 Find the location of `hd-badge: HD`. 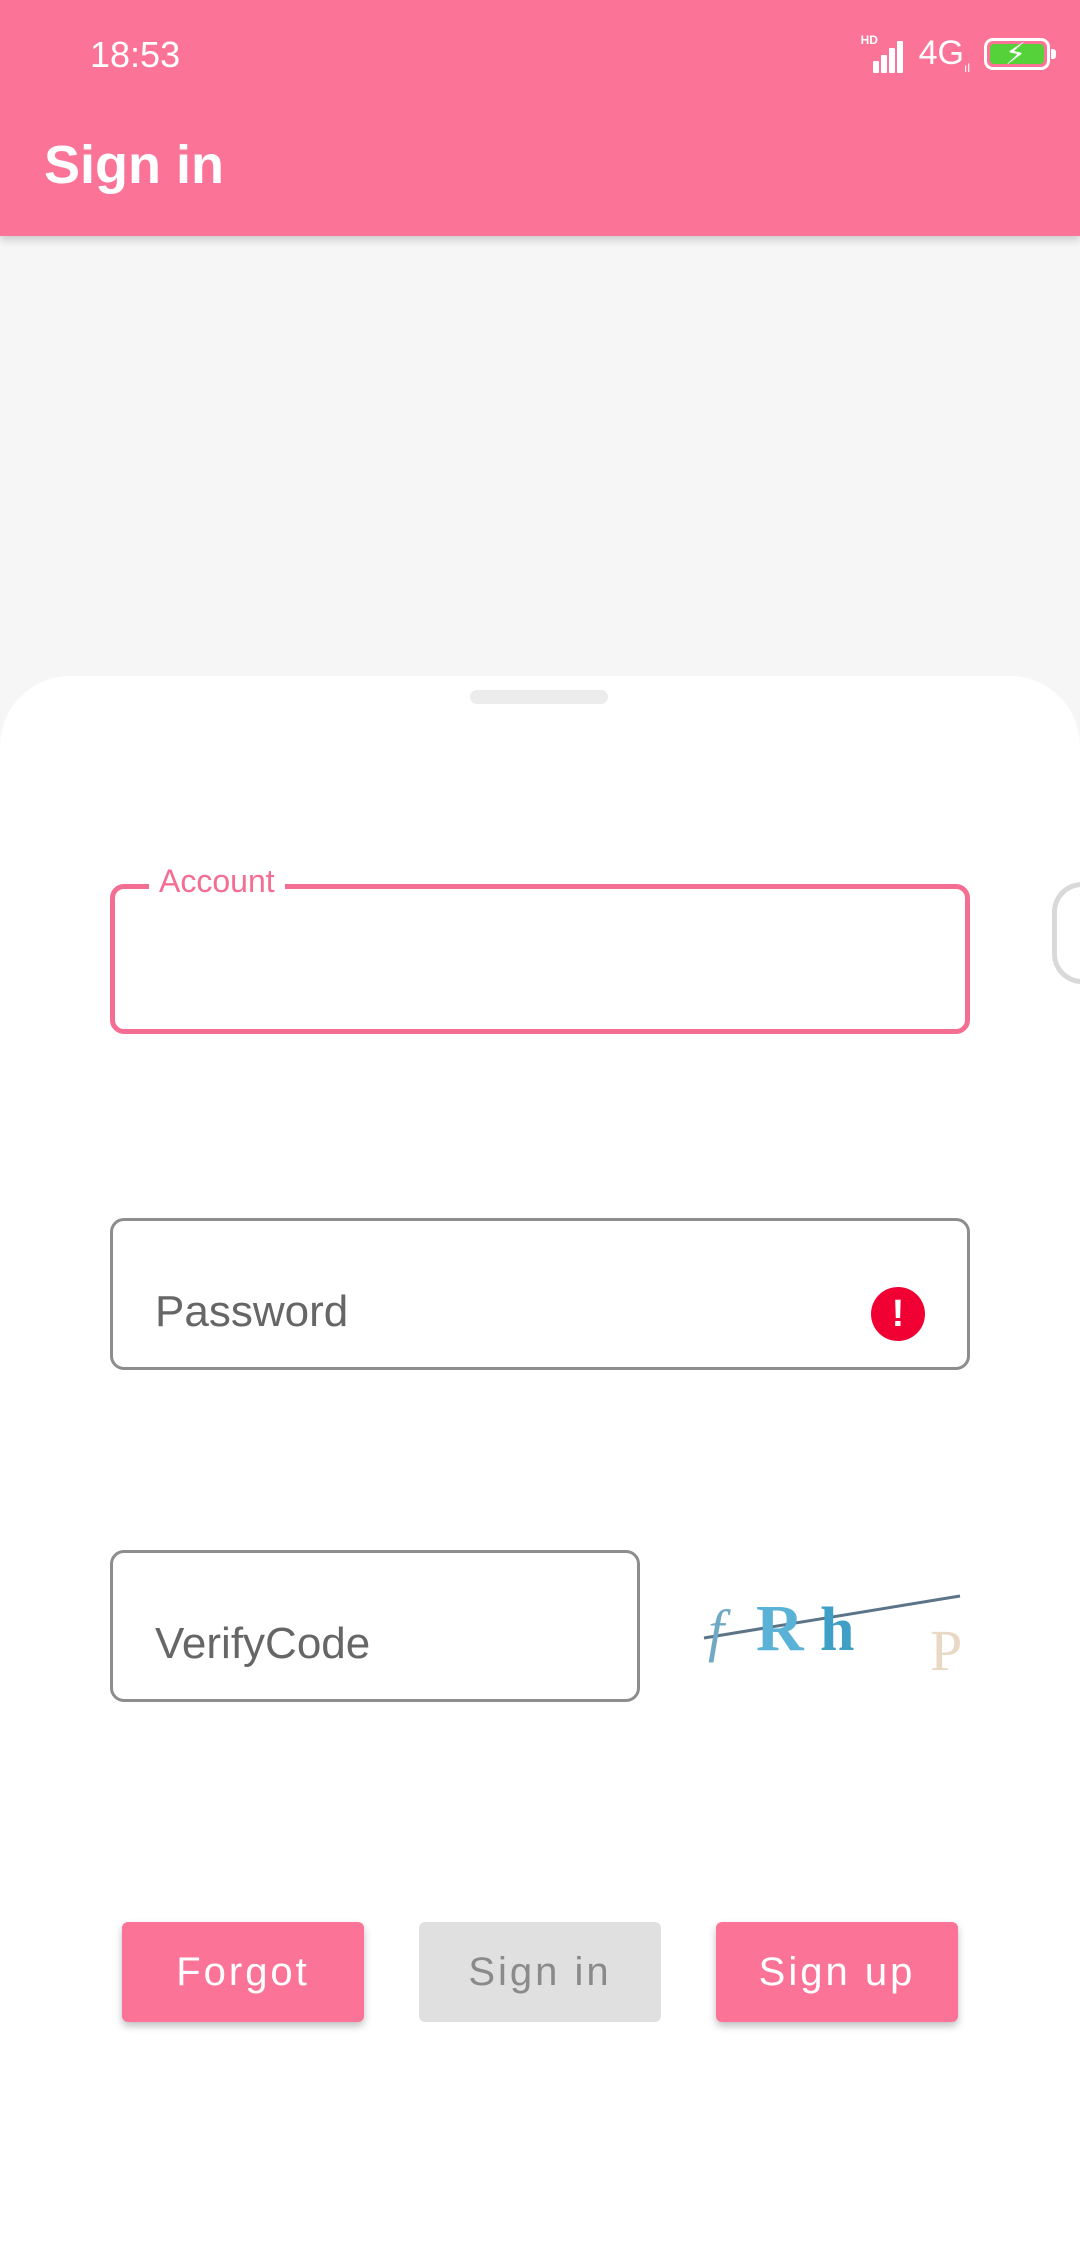

hd-badge: HD is located at coordinates (869, 40).